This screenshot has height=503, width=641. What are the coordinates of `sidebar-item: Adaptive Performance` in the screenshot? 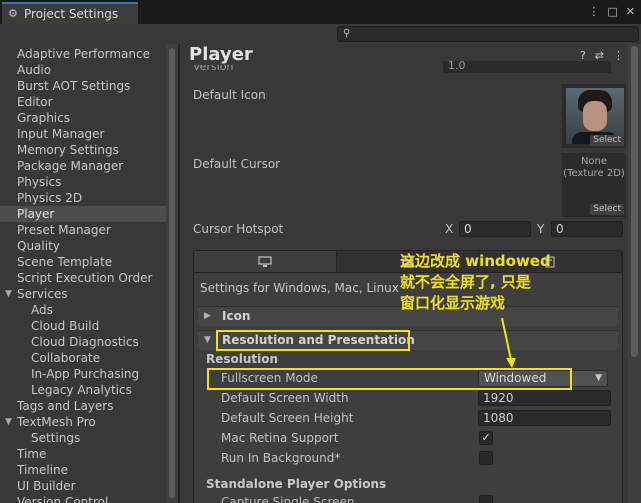 It's located at (83, 54).